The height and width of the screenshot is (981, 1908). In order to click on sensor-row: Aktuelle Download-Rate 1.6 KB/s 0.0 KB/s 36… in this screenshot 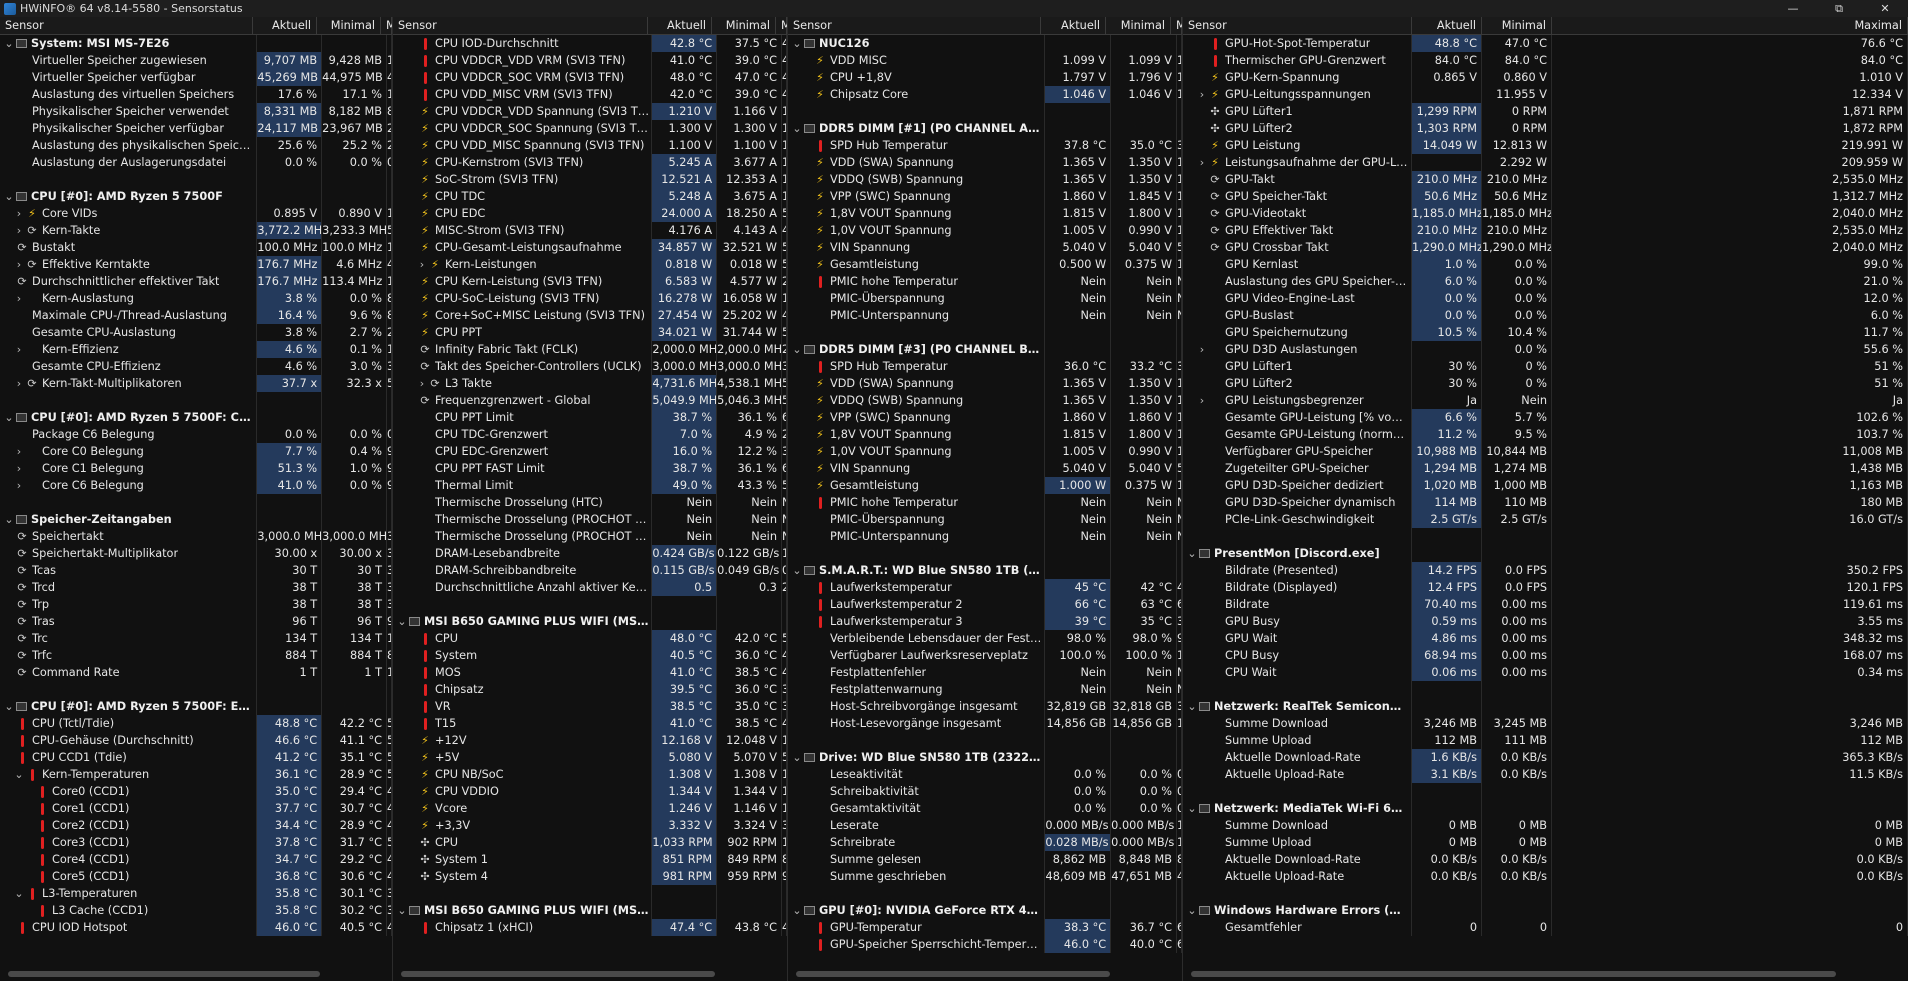, I will do `click(1545, 757)`.